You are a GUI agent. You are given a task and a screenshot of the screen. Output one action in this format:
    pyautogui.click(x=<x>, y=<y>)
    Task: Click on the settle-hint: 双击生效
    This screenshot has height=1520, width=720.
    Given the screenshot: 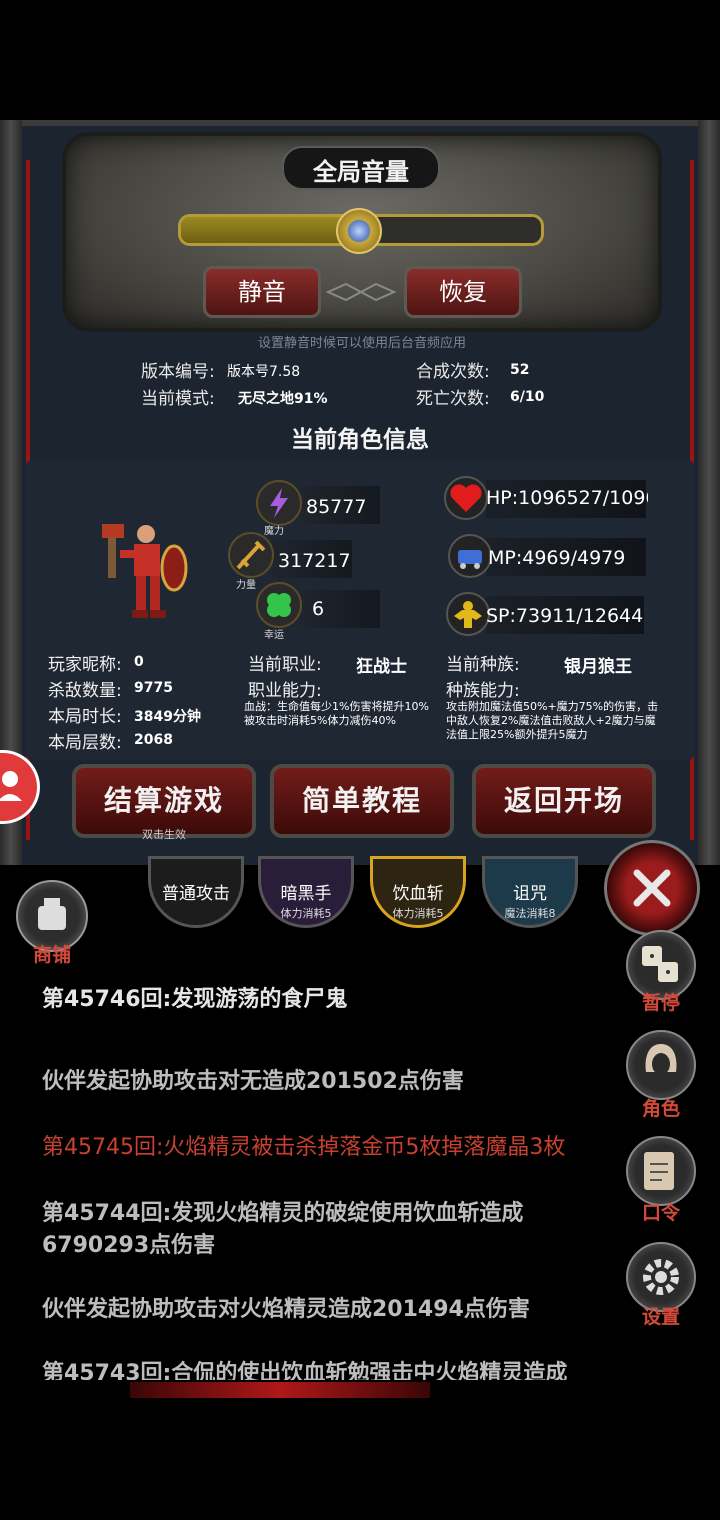 What is the action you would take?
    pyautogui.click(x=164, y=834)
    